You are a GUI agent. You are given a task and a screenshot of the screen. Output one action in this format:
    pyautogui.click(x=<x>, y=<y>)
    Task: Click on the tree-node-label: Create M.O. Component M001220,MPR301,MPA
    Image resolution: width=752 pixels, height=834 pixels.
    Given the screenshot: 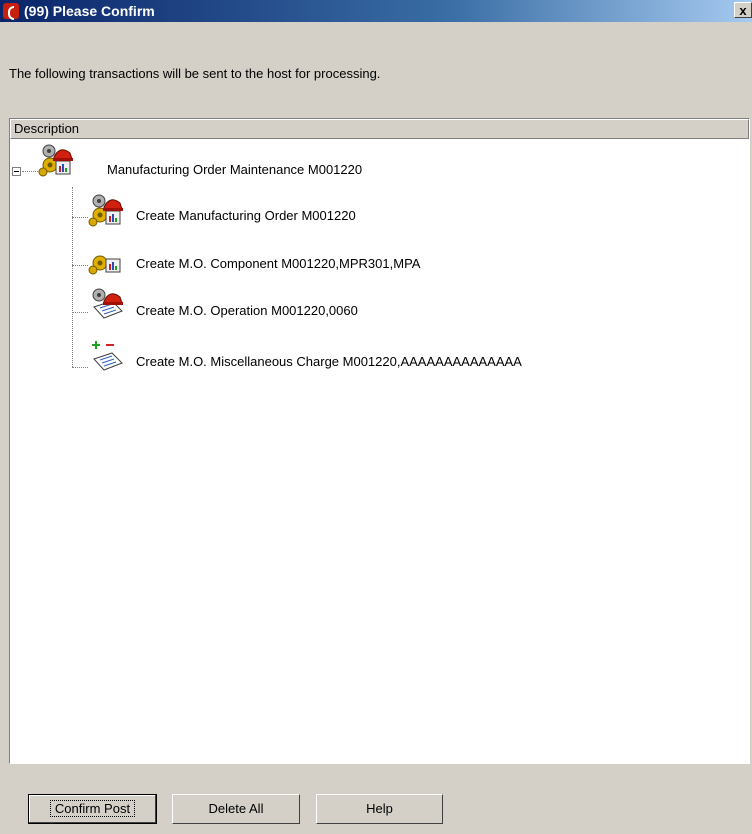 What is the action you would take?
    pyautogui.click(x=278, y=263)
    